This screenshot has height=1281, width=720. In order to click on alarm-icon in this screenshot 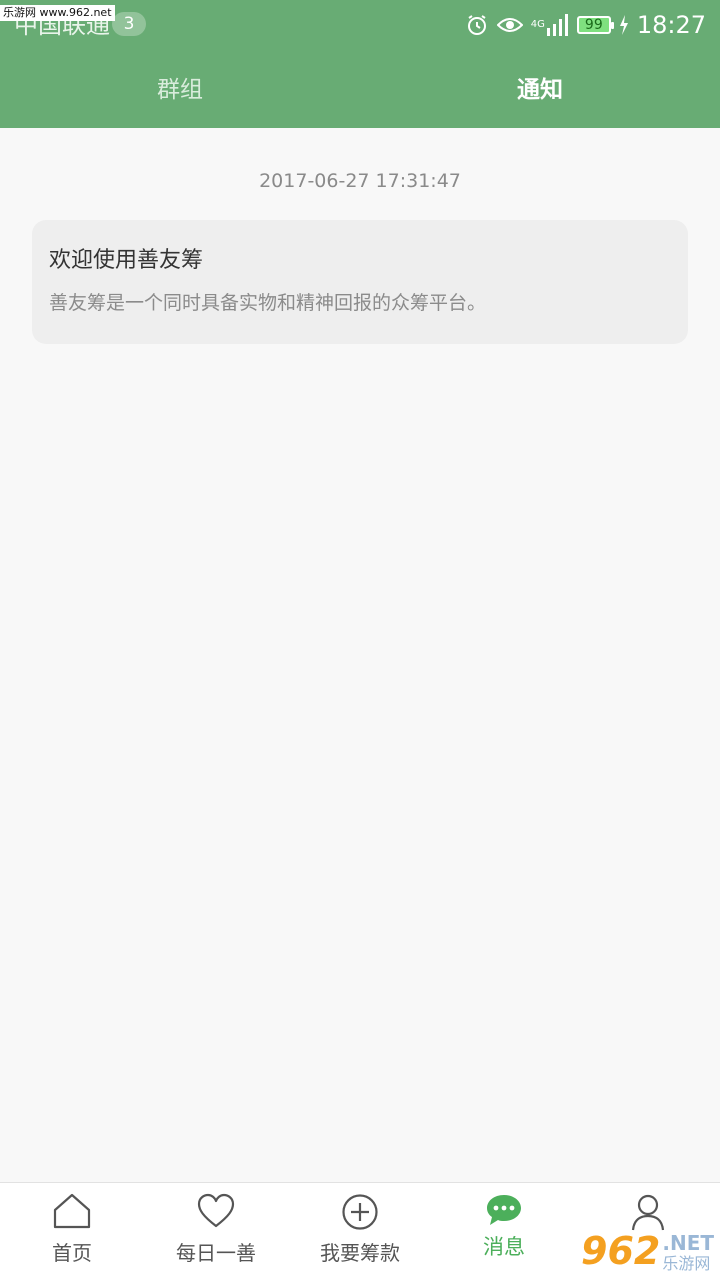, I will do `click(477, 25)`.